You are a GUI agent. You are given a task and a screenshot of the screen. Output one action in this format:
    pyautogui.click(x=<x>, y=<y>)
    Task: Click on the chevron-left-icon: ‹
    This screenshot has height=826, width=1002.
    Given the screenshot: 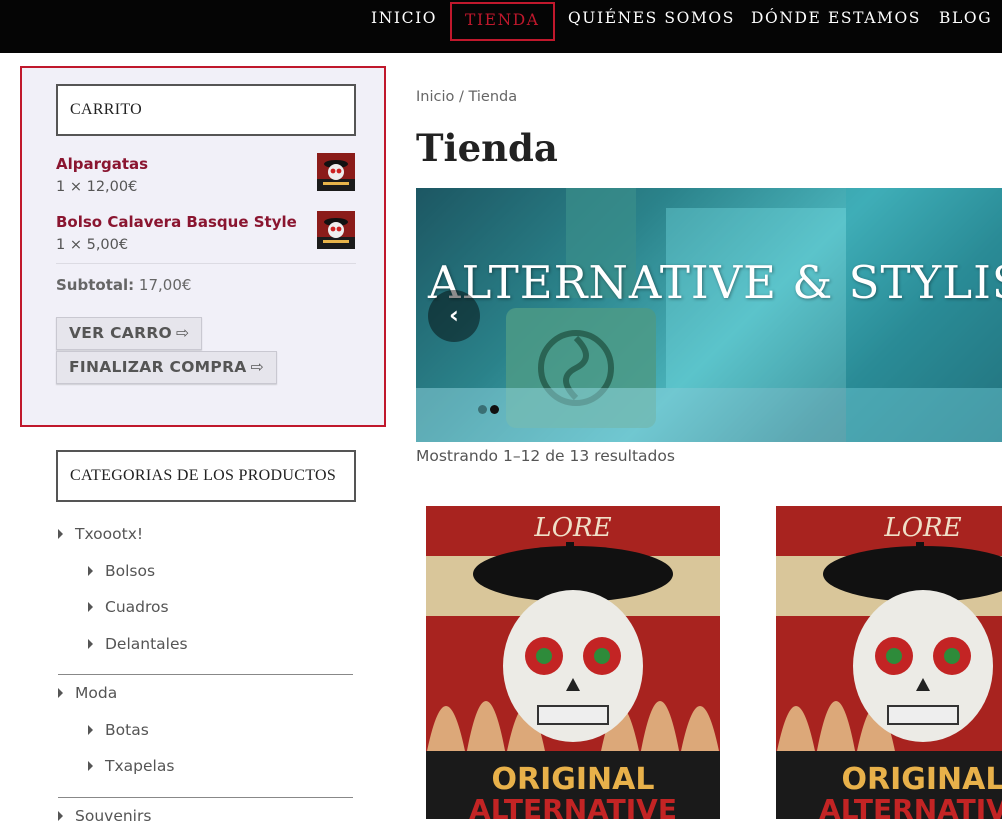 What is the action you would take?
    pyautogui.click(x=454, y=315)
    